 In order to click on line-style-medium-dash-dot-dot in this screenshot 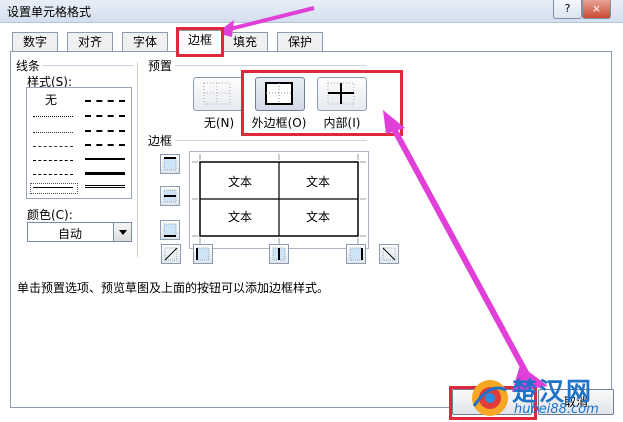, I will do `click(105, 101)`.